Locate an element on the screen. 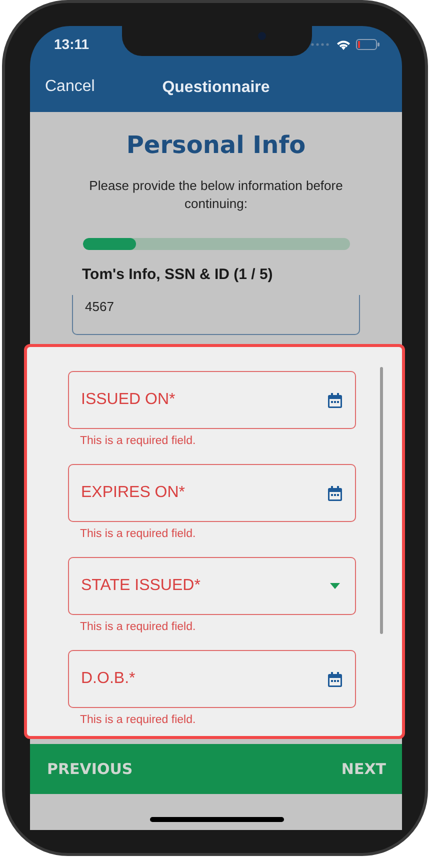  dropdown-arrow-icon is located at coordinates (335, 586).